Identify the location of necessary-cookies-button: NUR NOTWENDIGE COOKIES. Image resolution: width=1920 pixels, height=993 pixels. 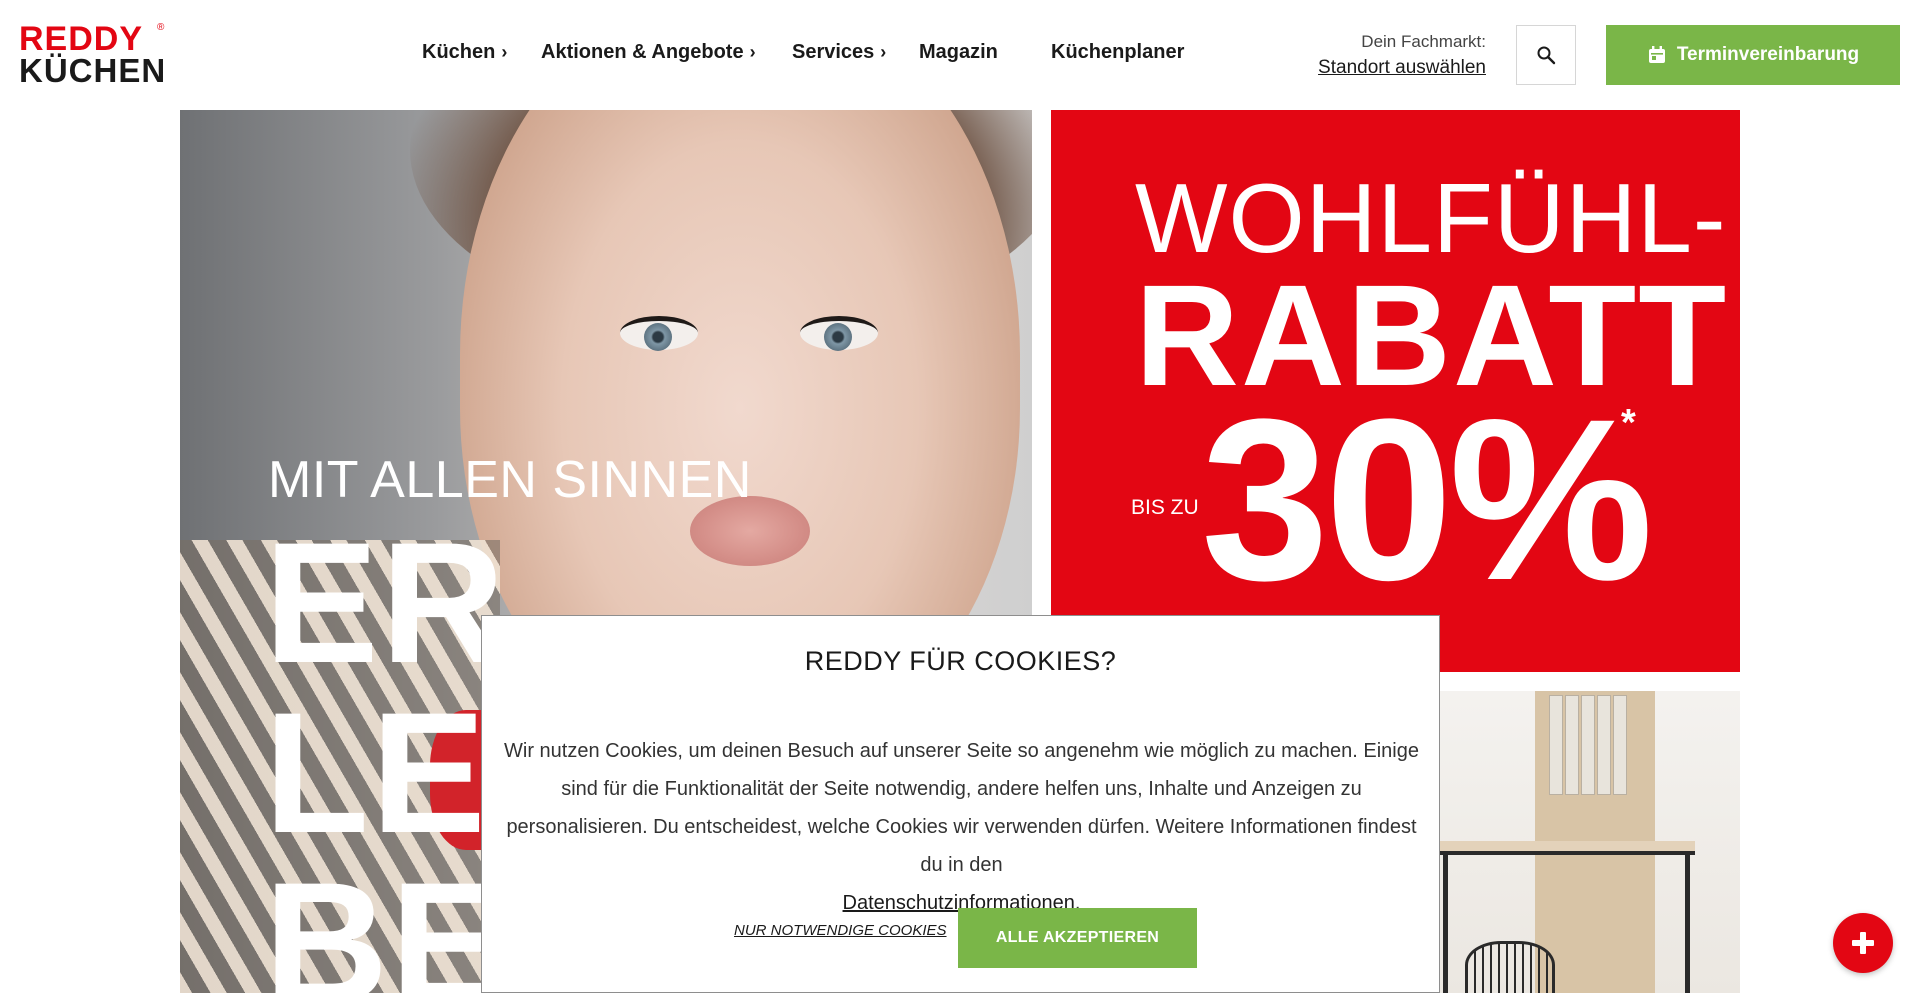
(840, 930).